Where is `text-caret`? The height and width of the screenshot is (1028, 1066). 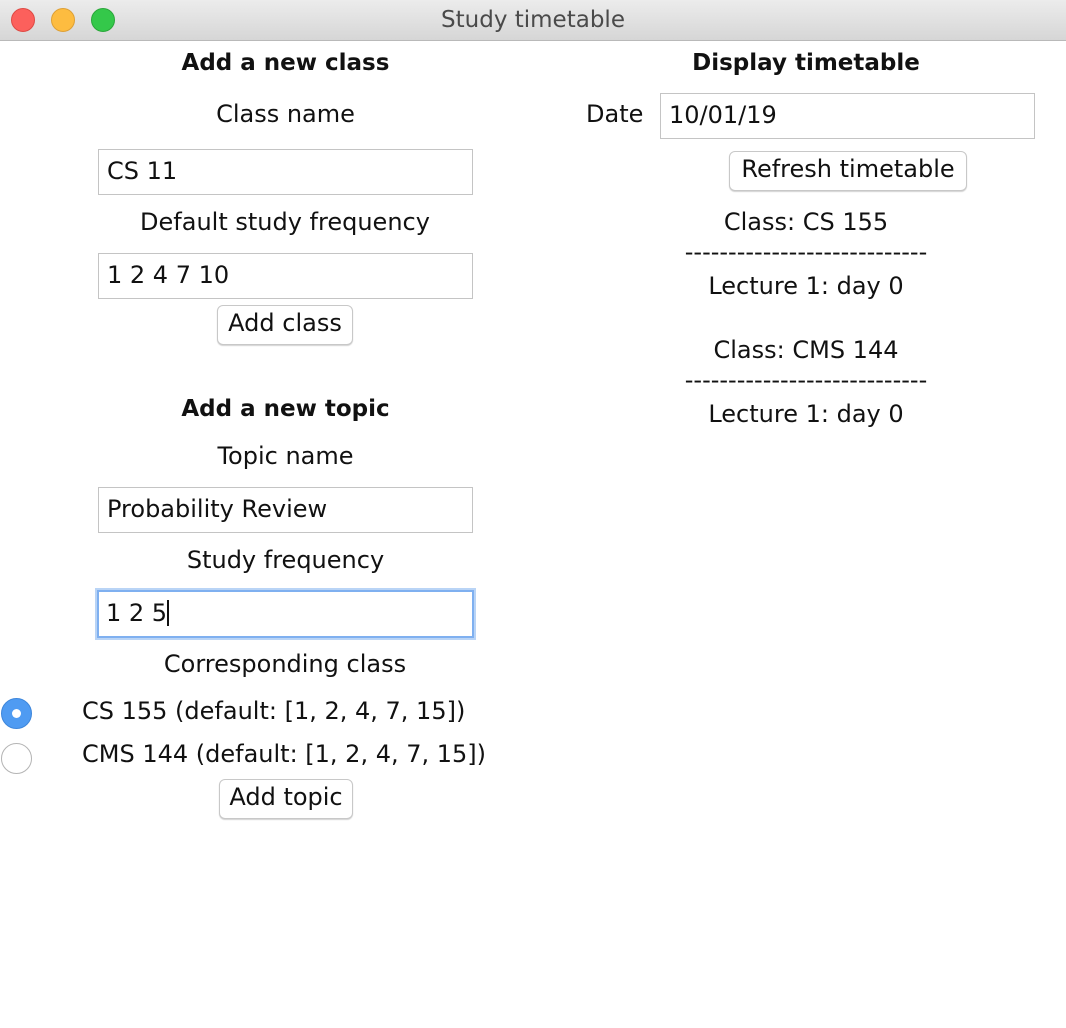 text-caret is located at coordinates (168, 613).